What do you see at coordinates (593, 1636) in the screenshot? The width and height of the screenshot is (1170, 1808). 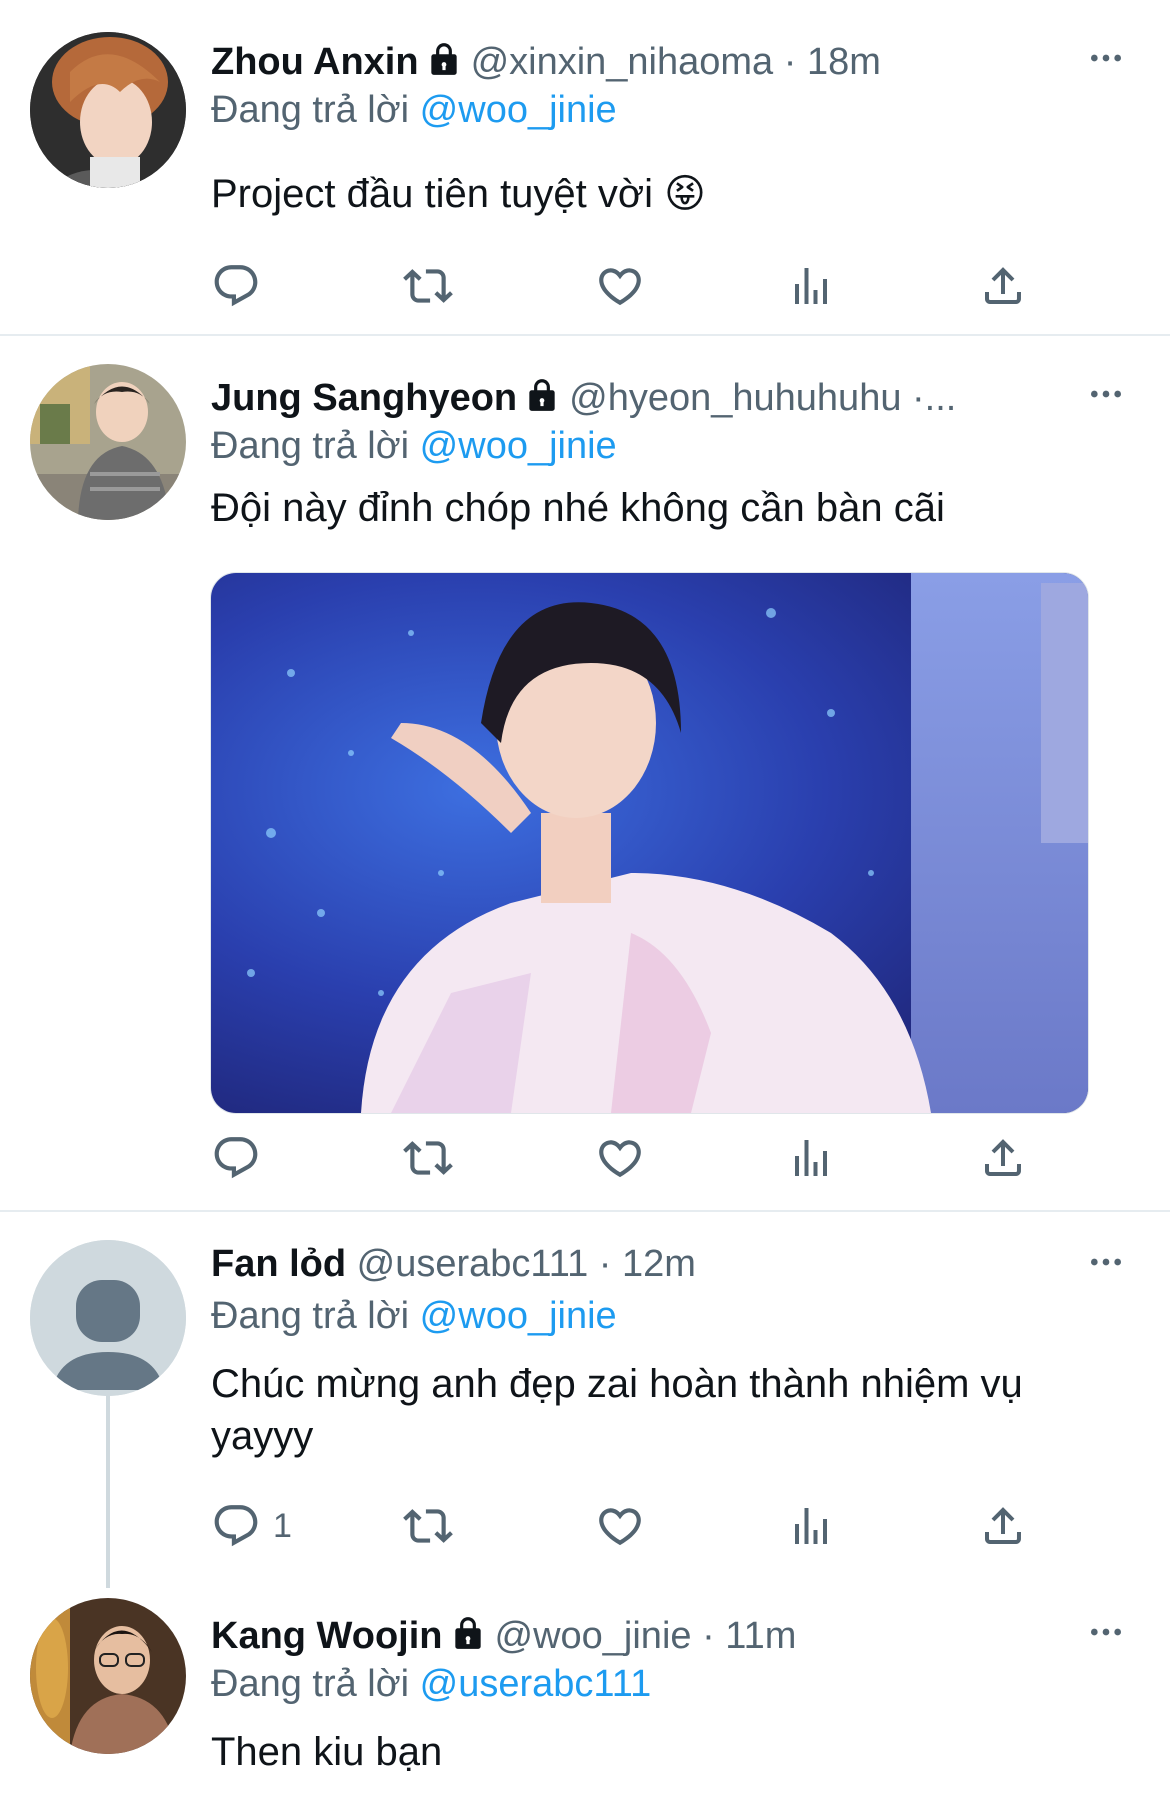 I see `user-handle: @woo_jinie` at bounding box center [593, 1636].